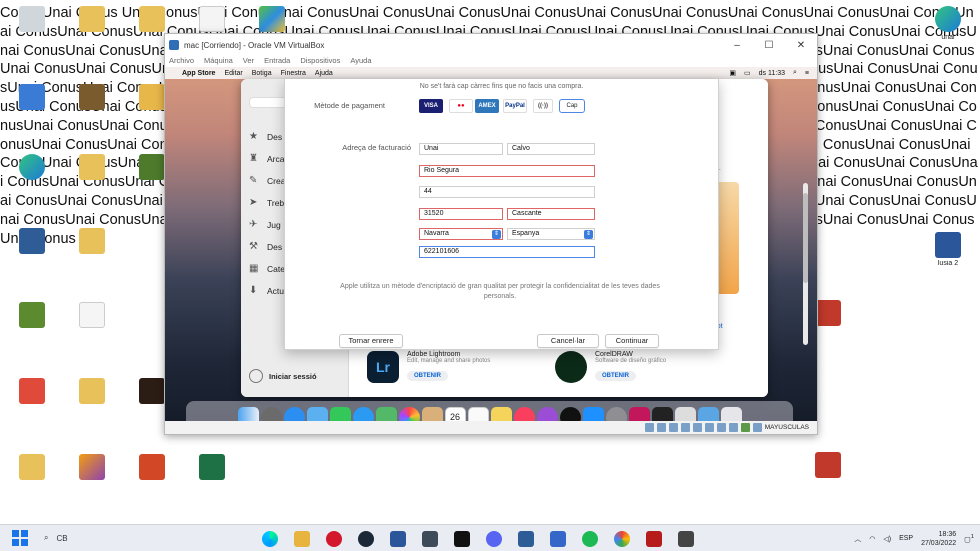  Describe the element at coordinates (320, 61) in the screenshot. I see `menu-dispositivos: Dispositivos` at that location.